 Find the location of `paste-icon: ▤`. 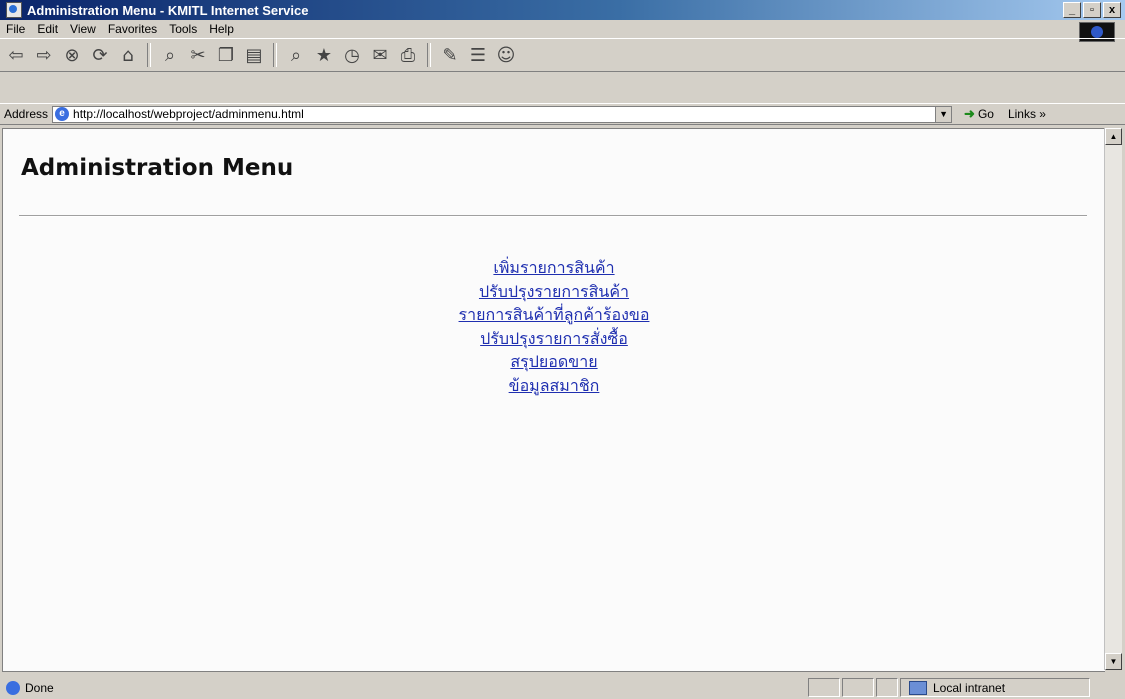

paste-icon: ▤ is located at coordinates (254, 55).